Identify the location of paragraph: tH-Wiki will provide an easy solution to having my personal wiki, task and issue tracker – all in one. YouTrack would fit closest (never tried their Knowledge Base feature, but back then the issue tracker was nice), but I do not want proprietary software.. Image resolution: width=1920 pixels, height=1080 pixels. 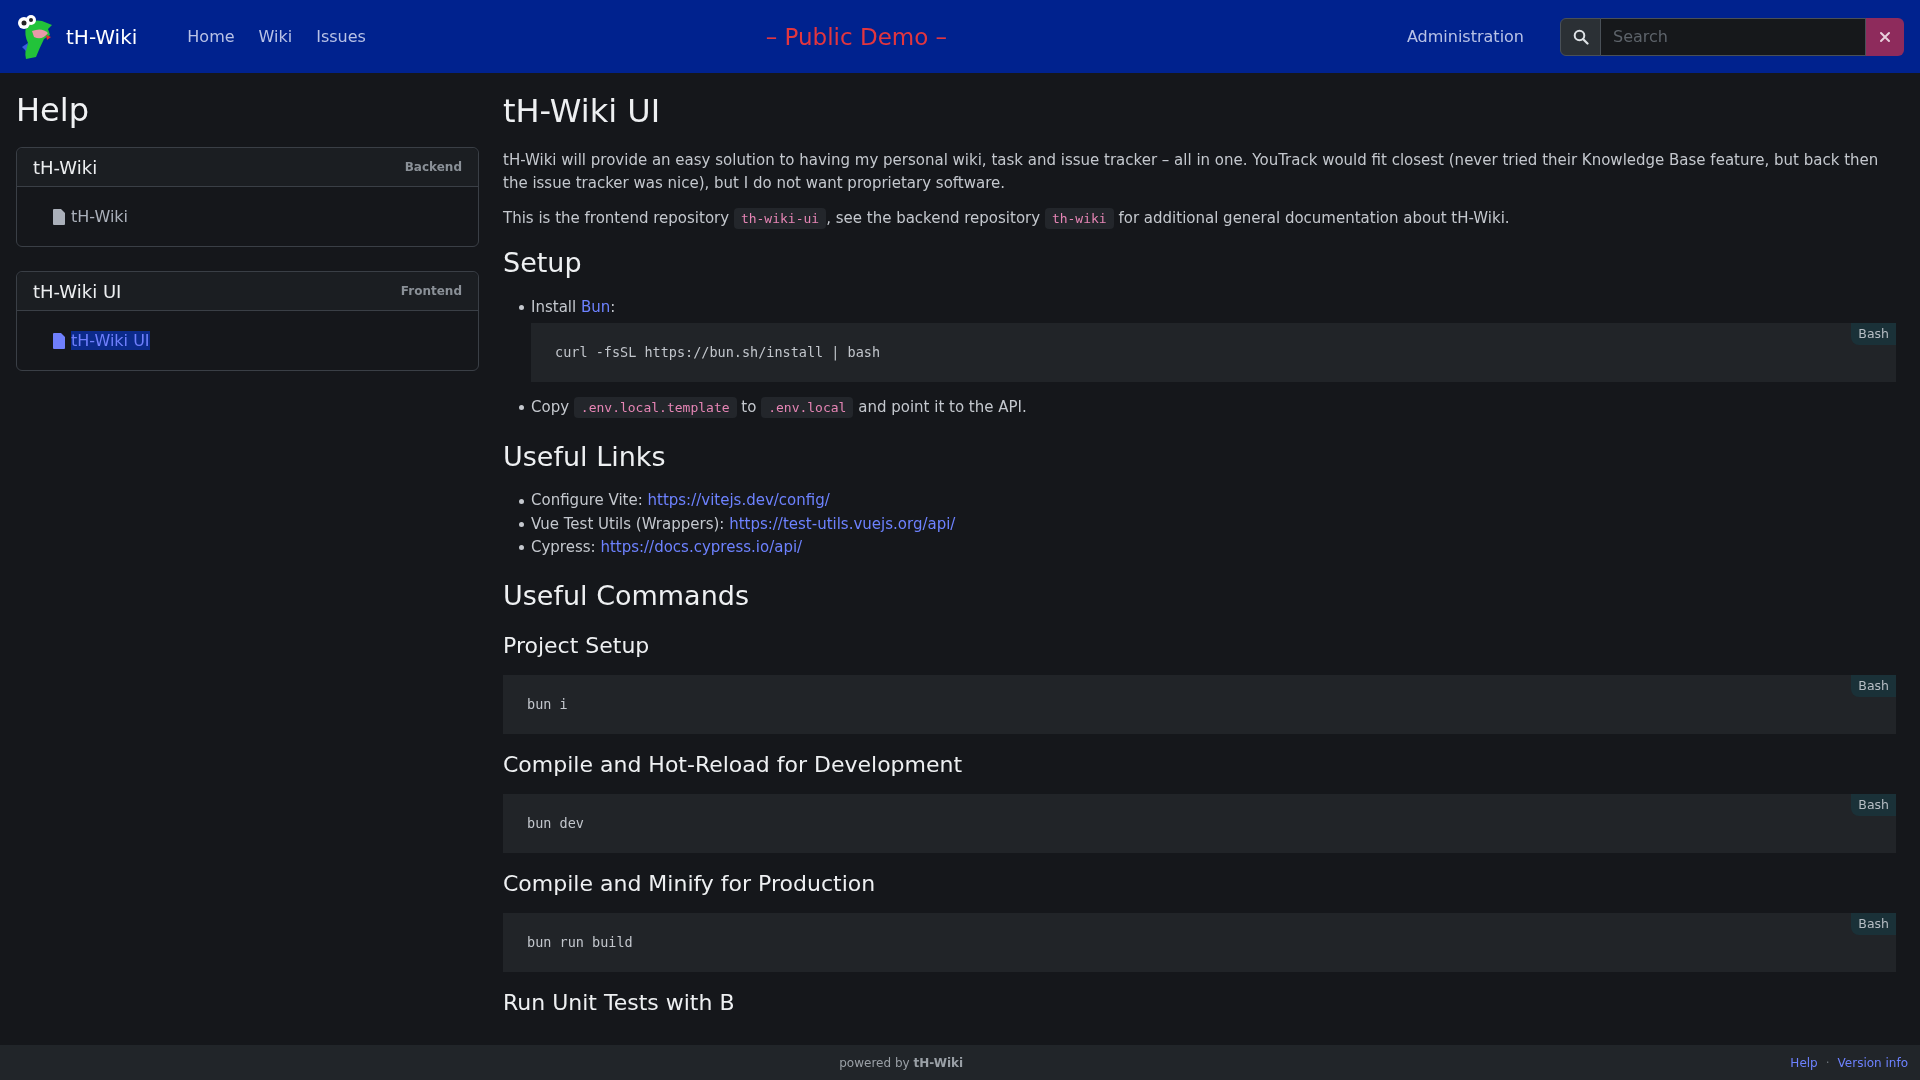
(1191, 171).